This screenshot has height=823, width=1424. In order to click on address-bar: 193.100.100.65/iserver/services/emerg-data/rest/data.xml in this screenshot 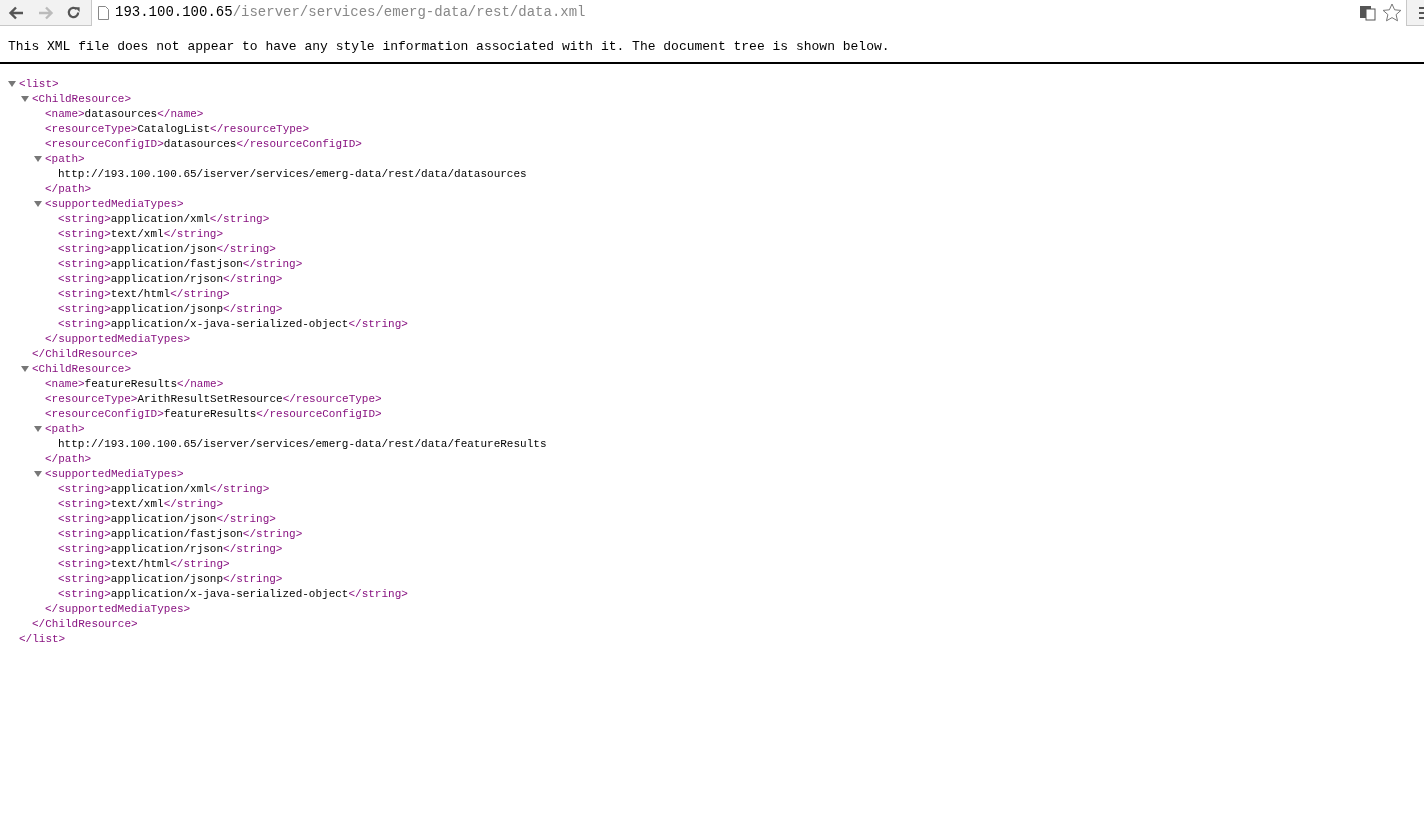, I will do `click(749, 13)`.